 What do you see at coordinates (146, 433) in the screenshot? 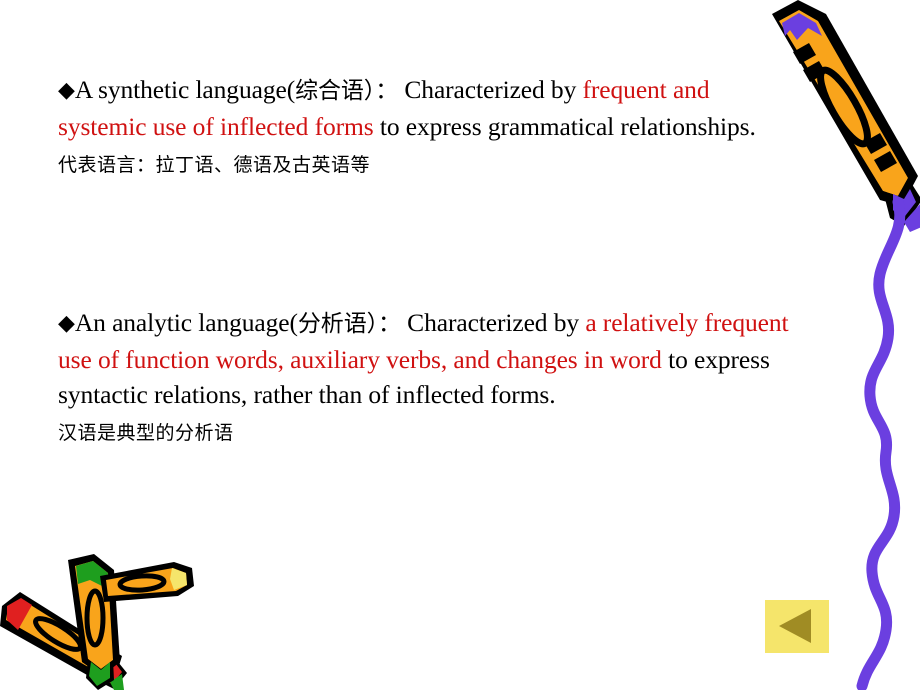
I see `paragraph-2-subline: 汉语是典型的分析语` at bounding box center [146, 433].